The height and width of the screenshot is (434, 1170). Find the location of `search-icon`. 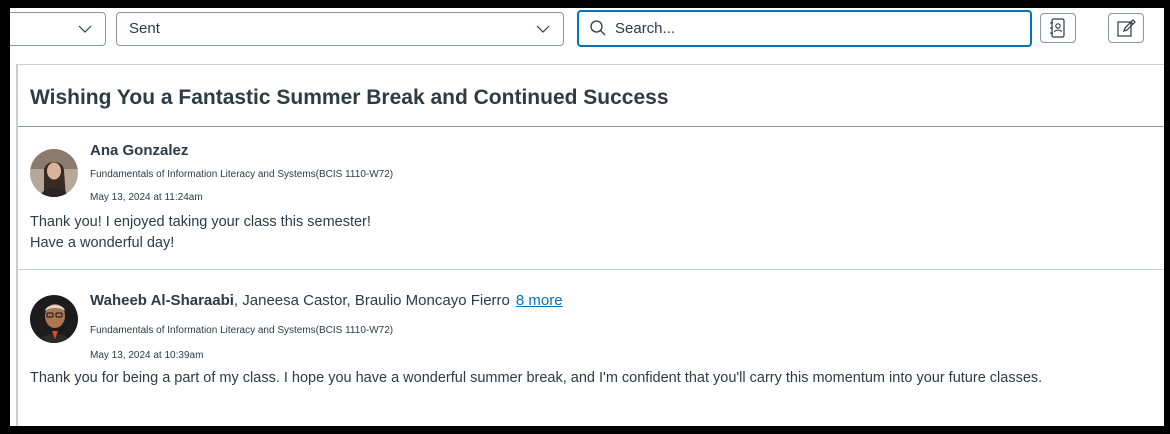

search-icon is located at coordinates (598, 28).